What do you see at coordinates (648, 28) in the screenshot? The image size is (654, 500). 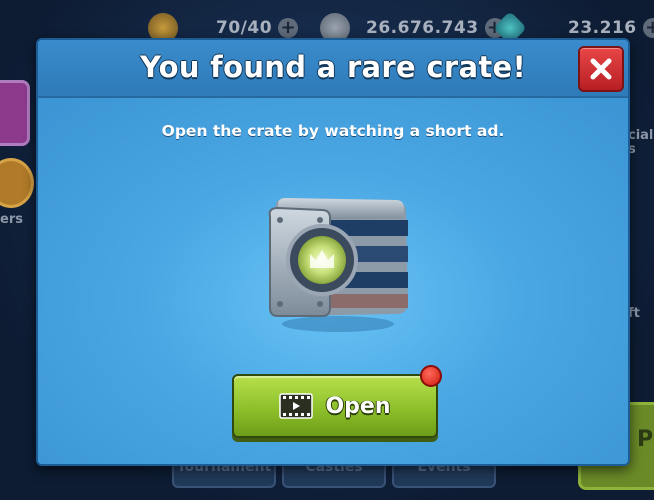 I see `gem-plus-button: +` at bounding box center [648, 28].